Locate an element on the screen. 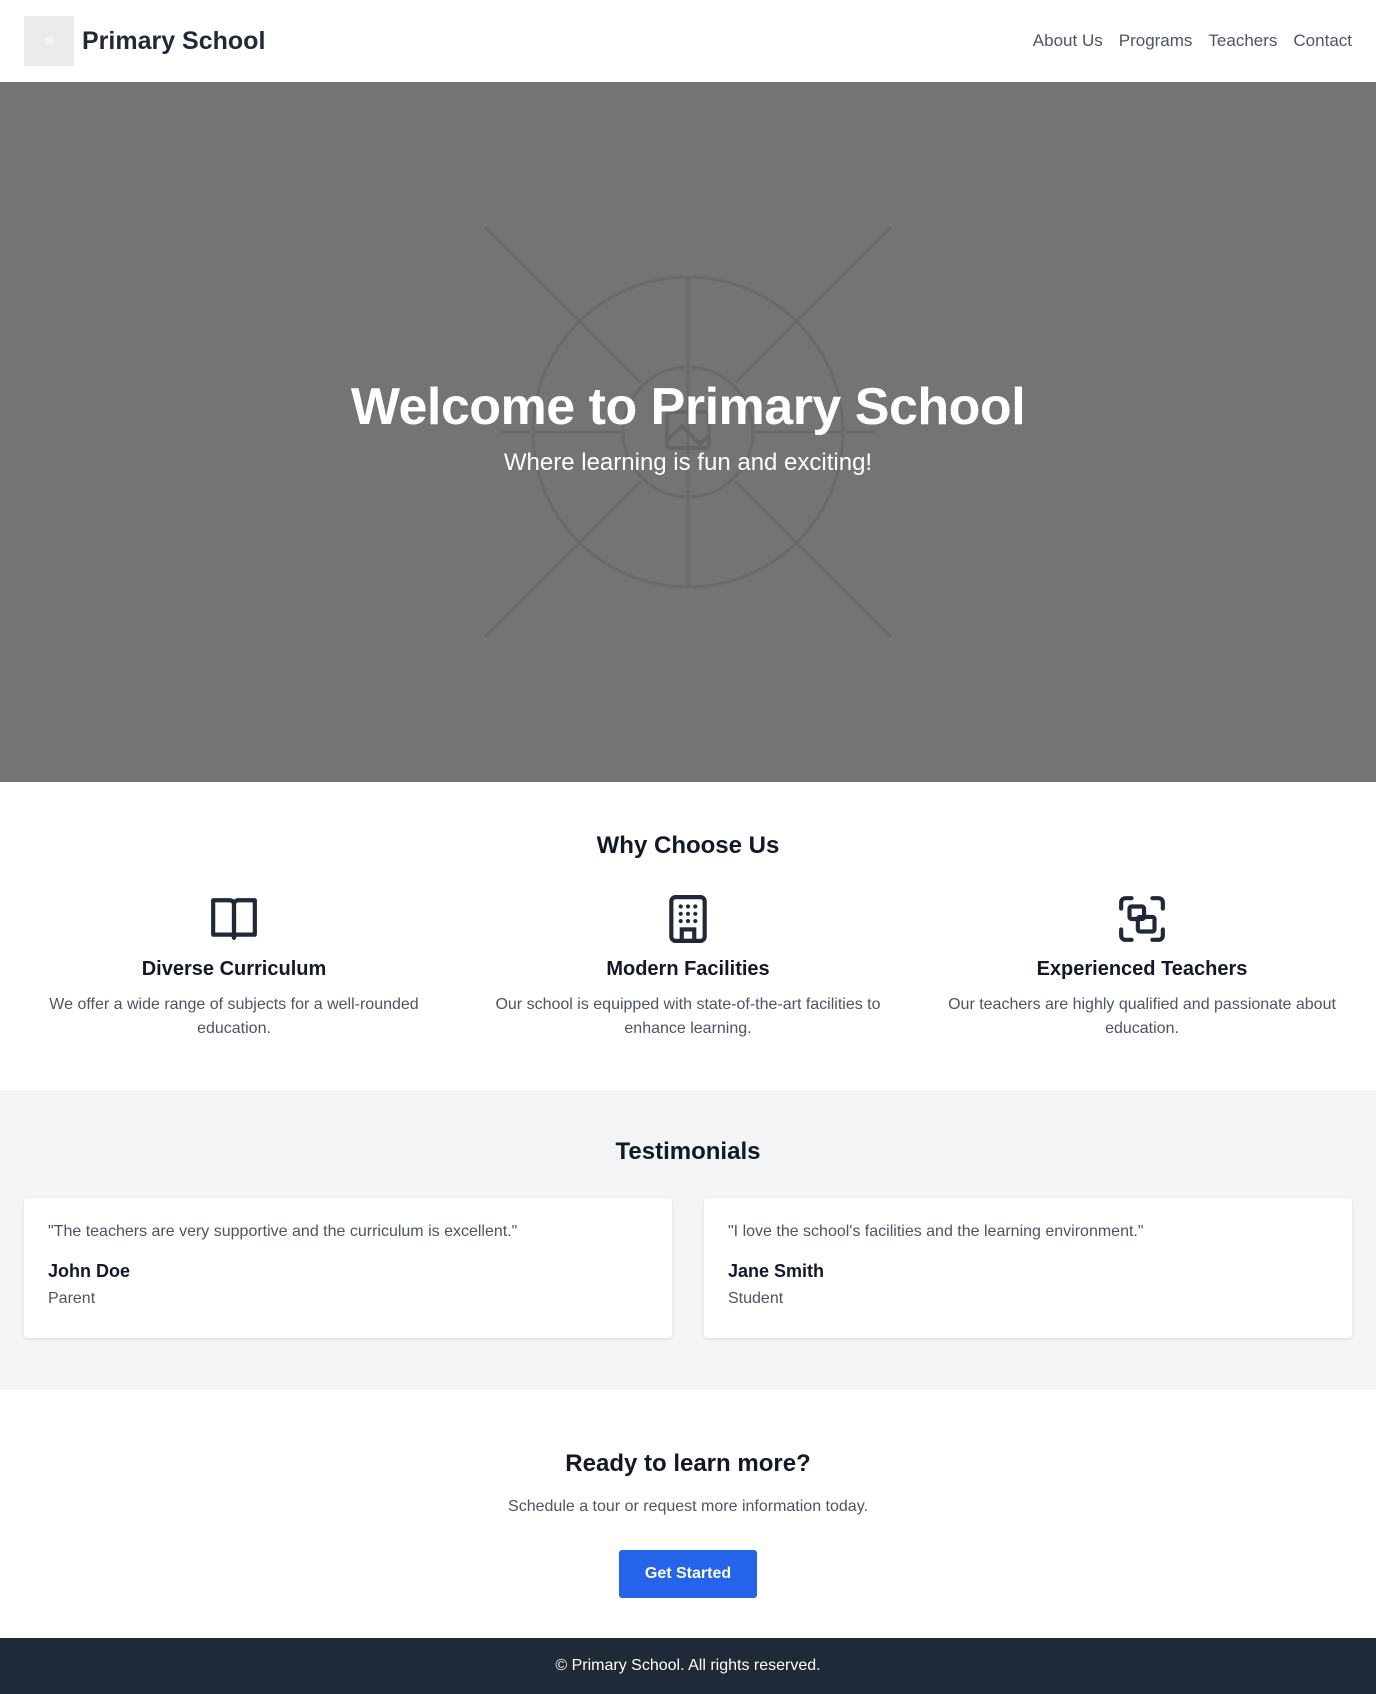  nav-teachers: Teachers is located at coordinates (1242, 41).